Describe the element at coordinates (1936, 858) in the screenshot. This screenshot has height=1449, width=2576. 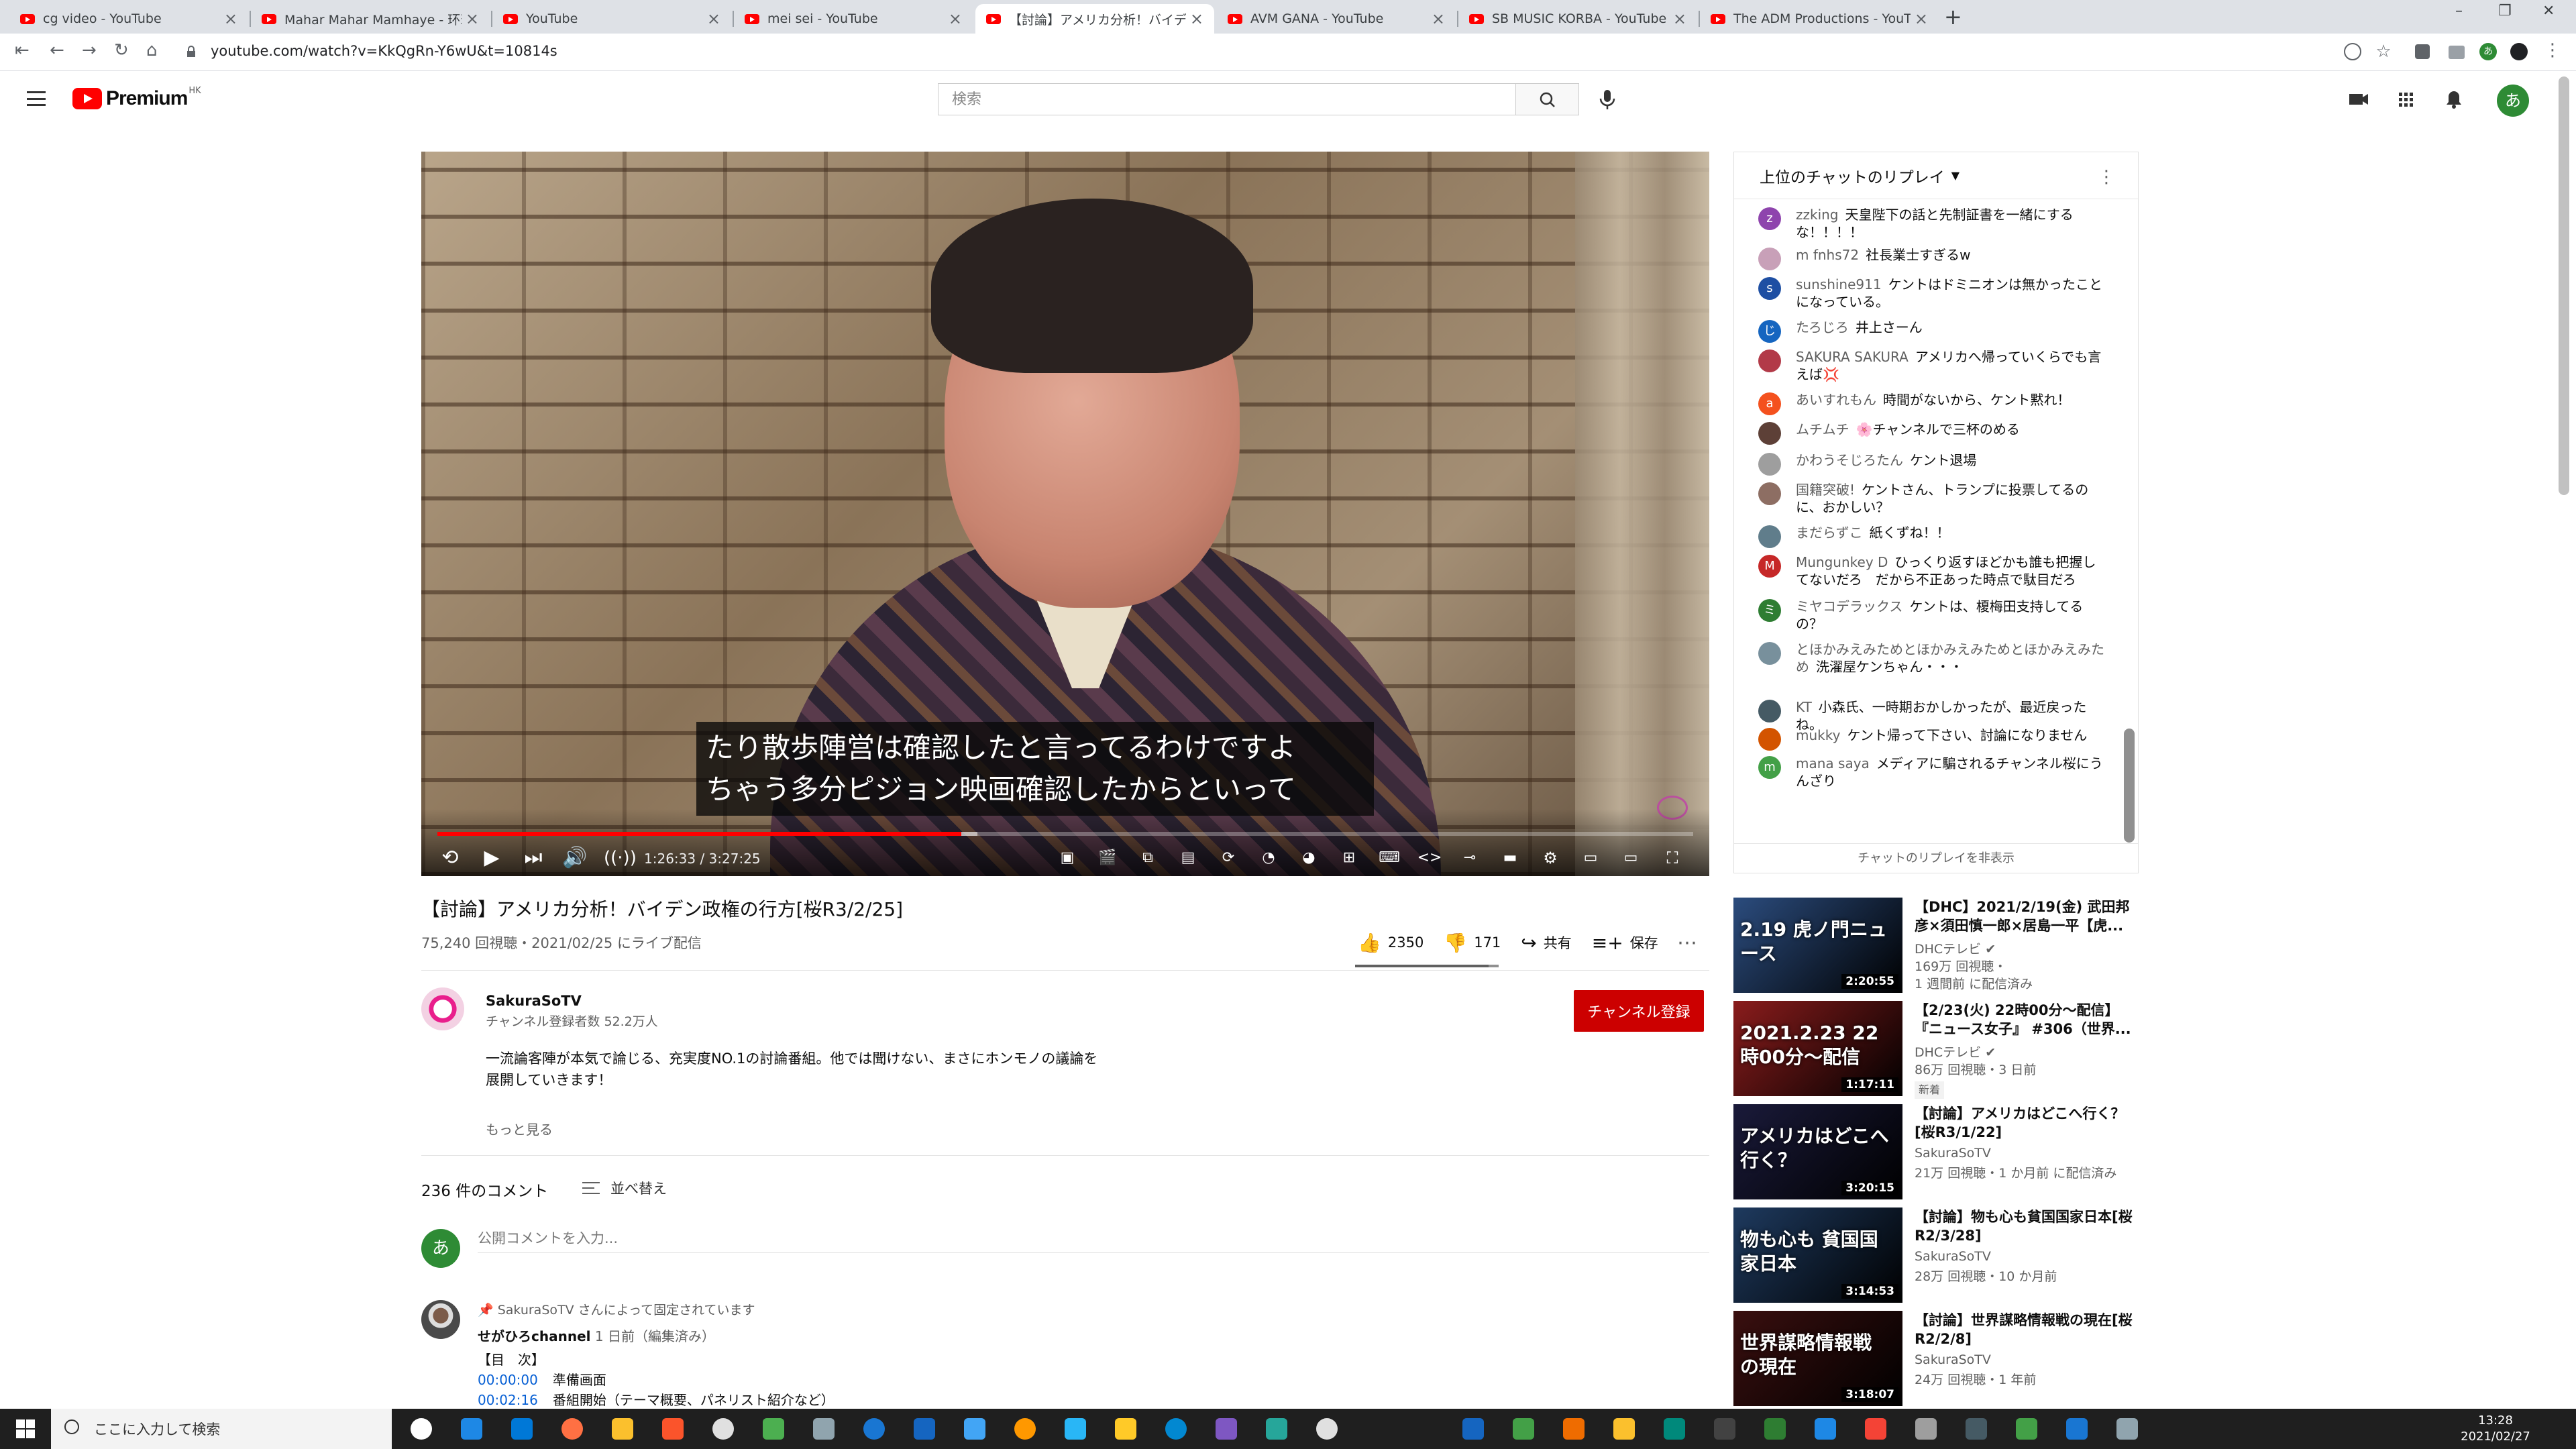
I see `hide-chat-button: チャットのリプレイを非表示` at that location.